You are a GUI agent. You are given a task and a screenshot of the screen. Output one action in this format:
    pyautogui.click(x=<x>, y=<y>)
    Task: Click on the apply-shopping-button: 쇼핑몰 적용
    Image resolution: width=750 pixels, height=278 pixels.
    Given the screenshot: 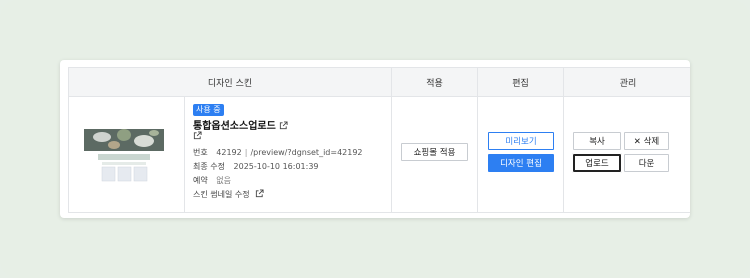 What is the action you would take?
    pyautogui.click(x=435, y=152)
    